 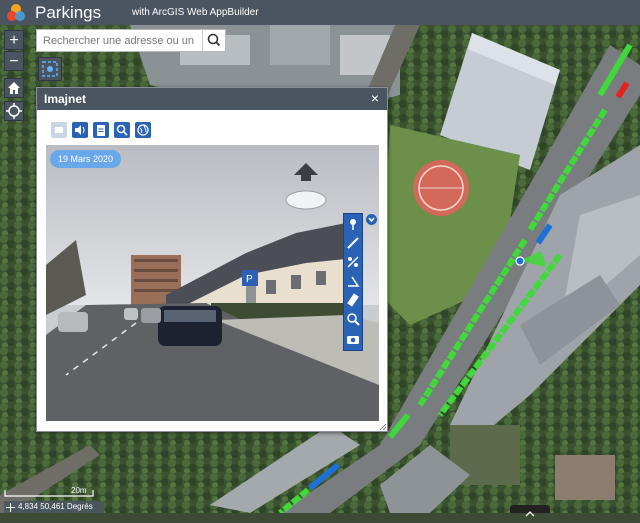 I want to click on measure-icon, so click(x=353, y=243).